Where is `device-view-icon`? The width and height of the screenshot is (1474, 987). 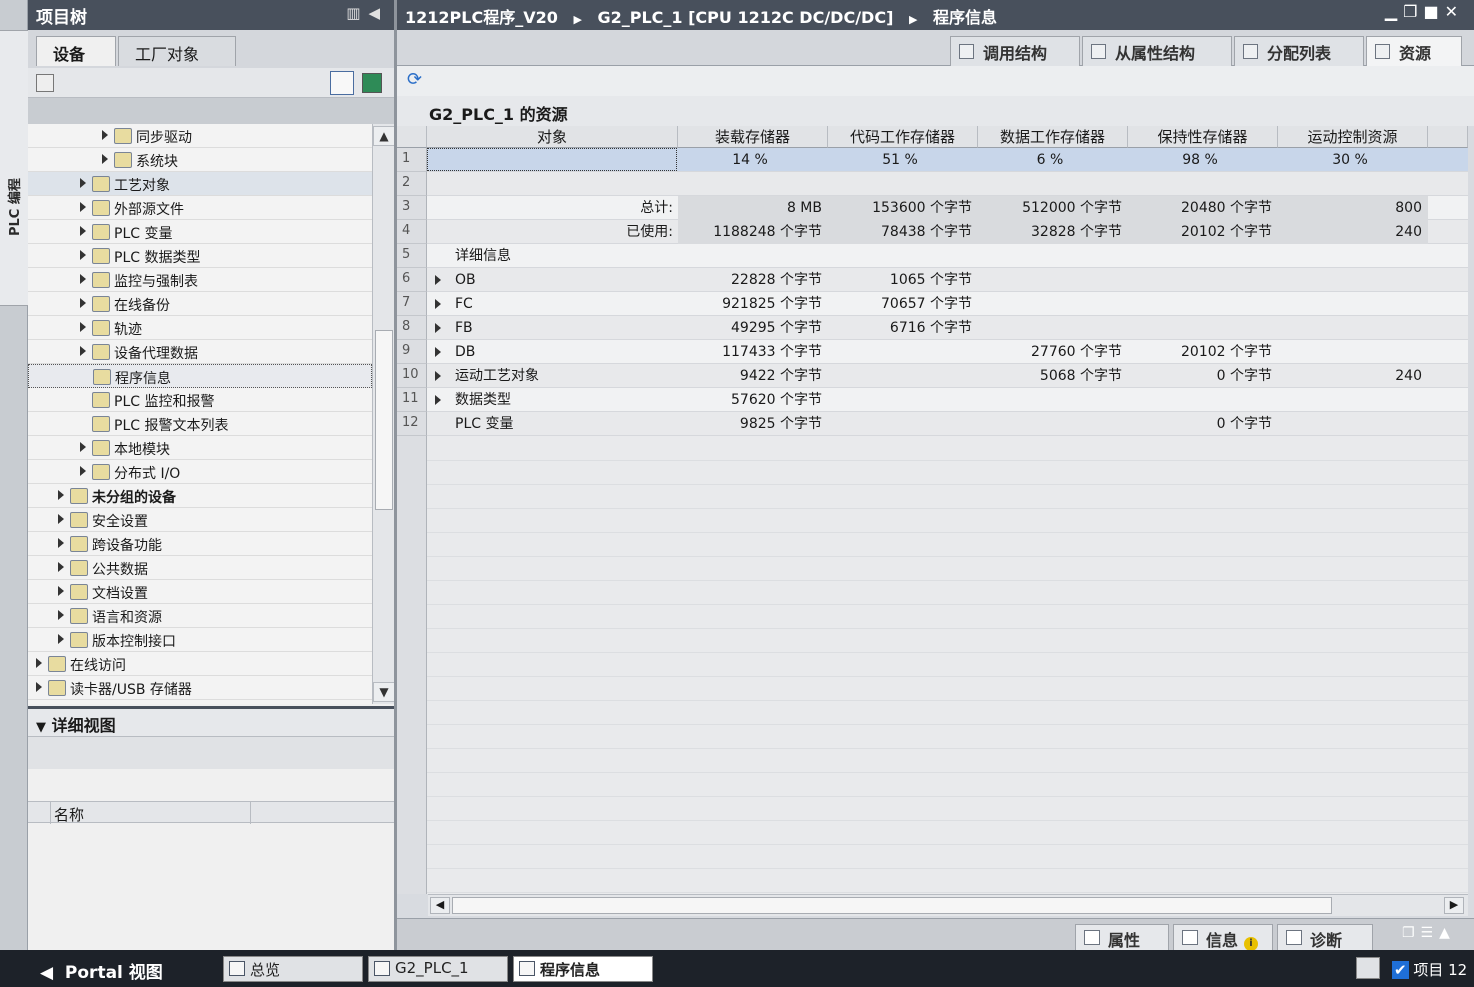
device-view-icon is located at coordinates (45, 83).